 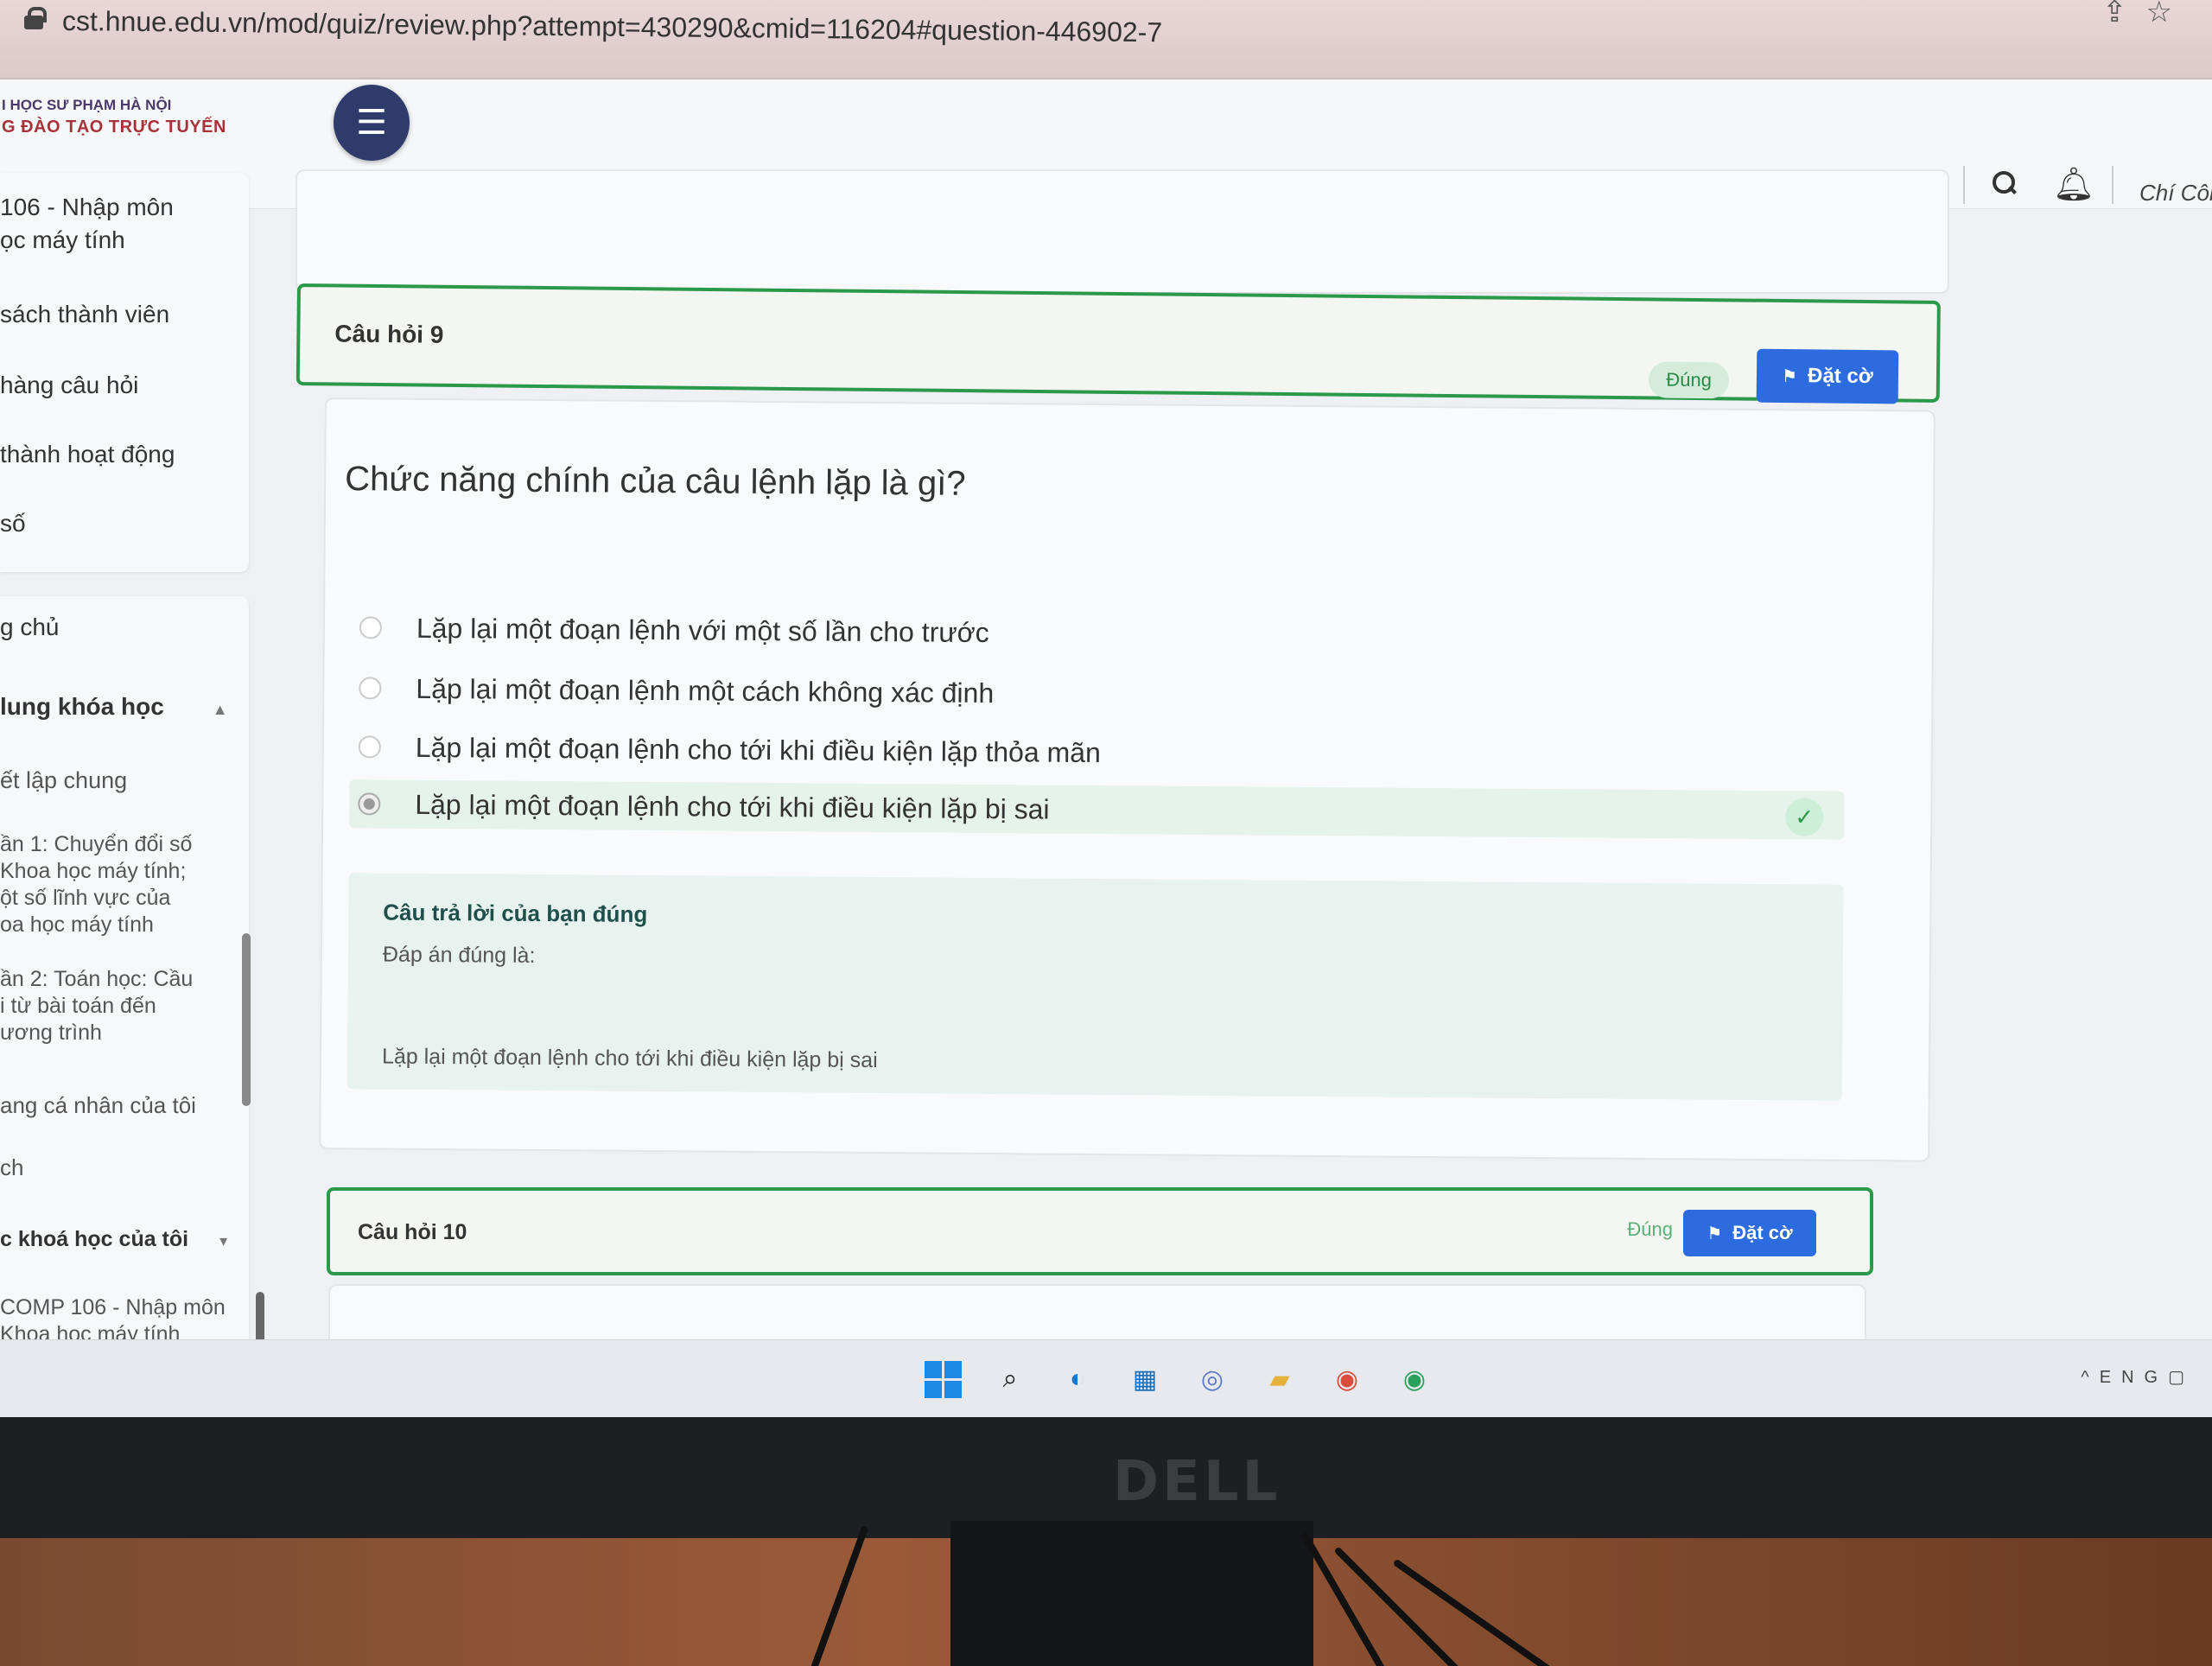 I want to click on sidebar-item-question-bank: hàng câu hỏi, so click(x=69, y=385).